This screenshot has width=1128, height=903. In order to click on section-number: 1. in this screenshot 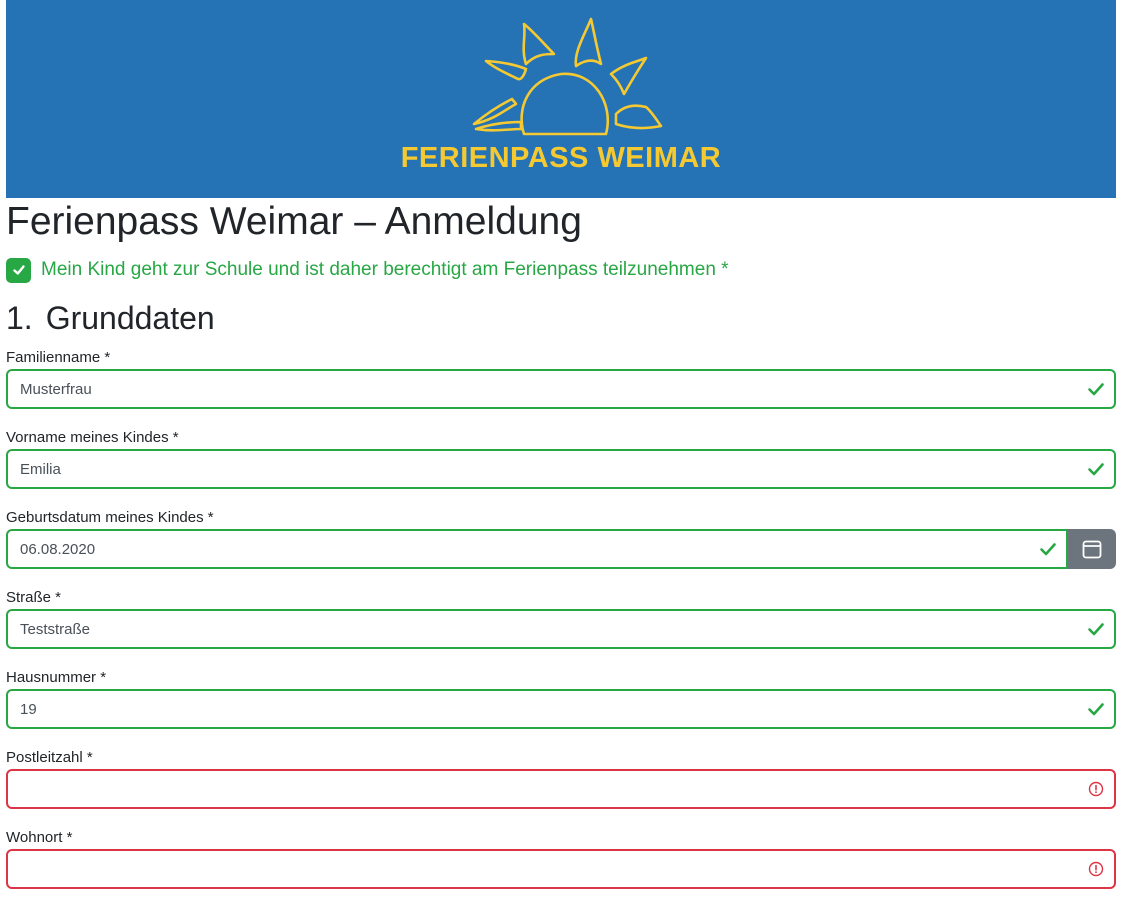, I will do `click(19, 318)`.